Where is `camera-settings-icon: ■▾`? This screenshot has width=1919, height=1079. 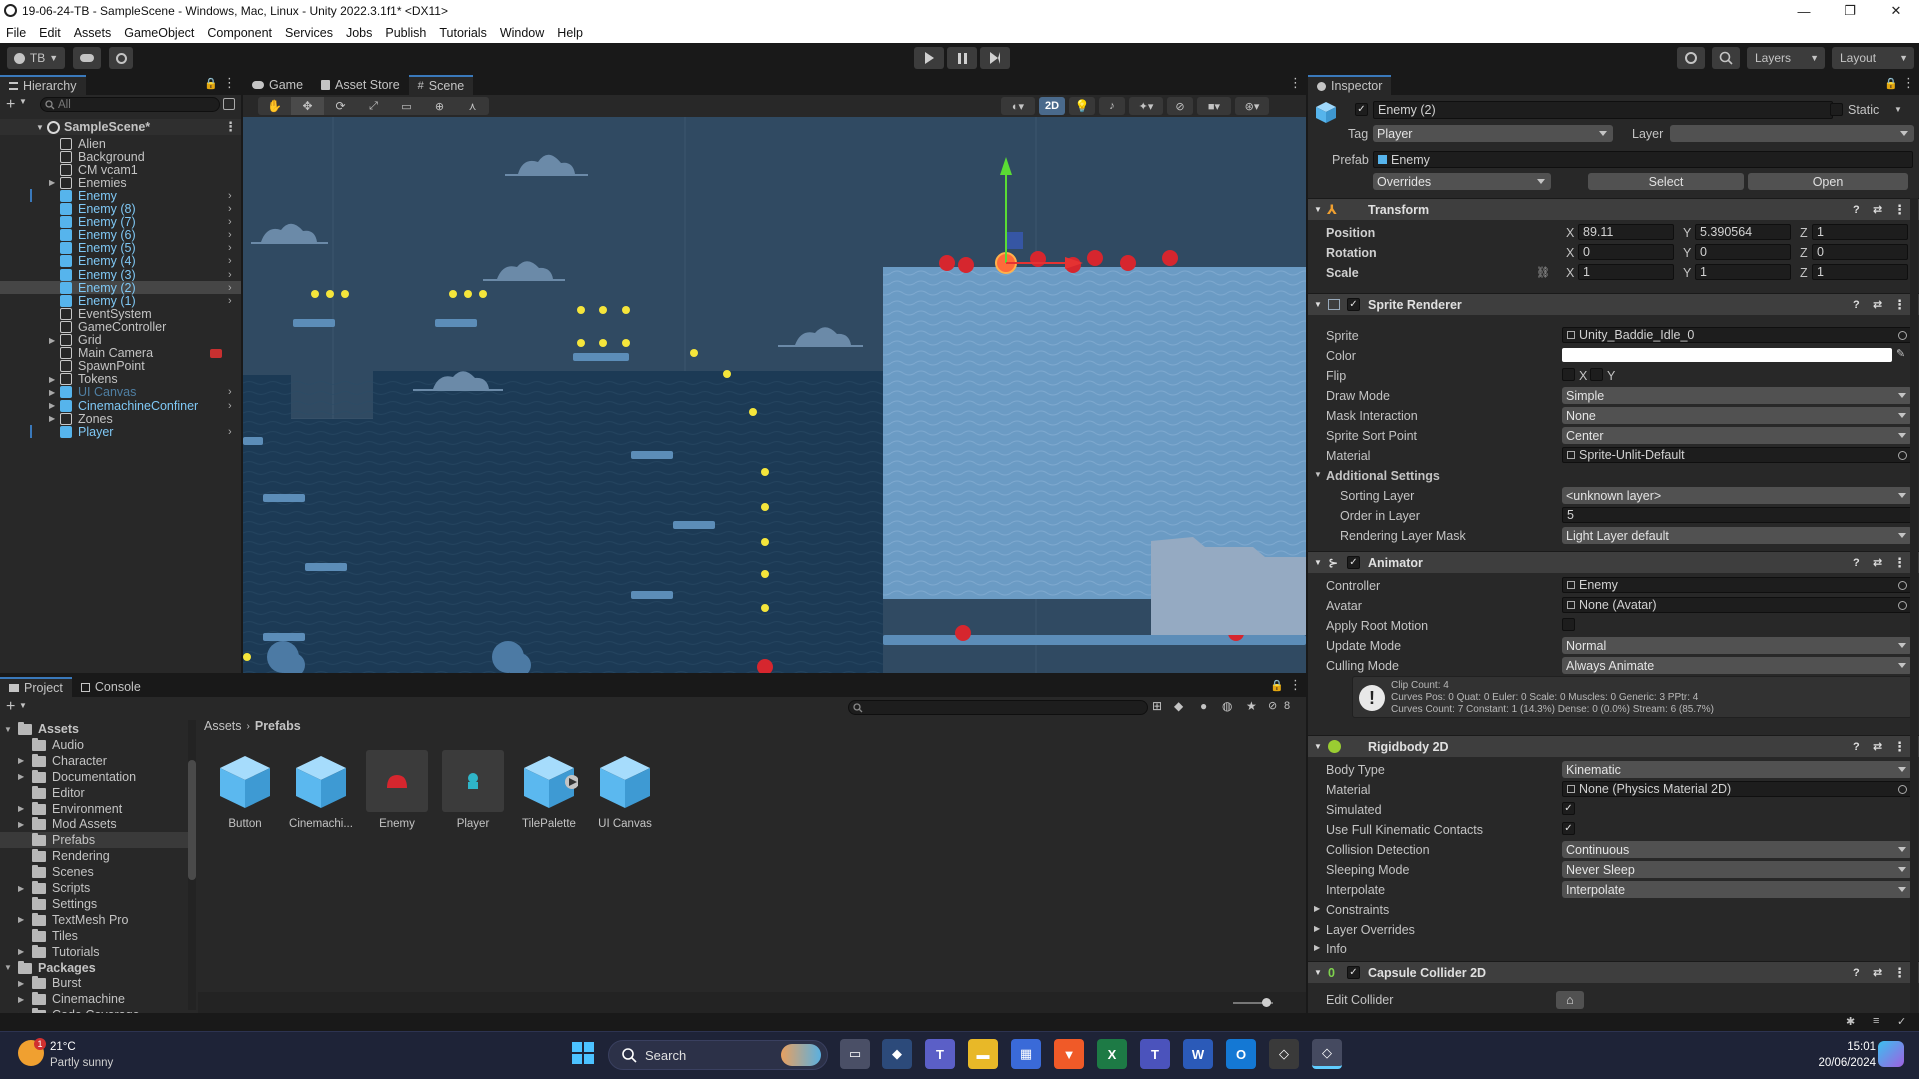 camera-settings-icon: ■▾ is located at coordinates (1214, 106).